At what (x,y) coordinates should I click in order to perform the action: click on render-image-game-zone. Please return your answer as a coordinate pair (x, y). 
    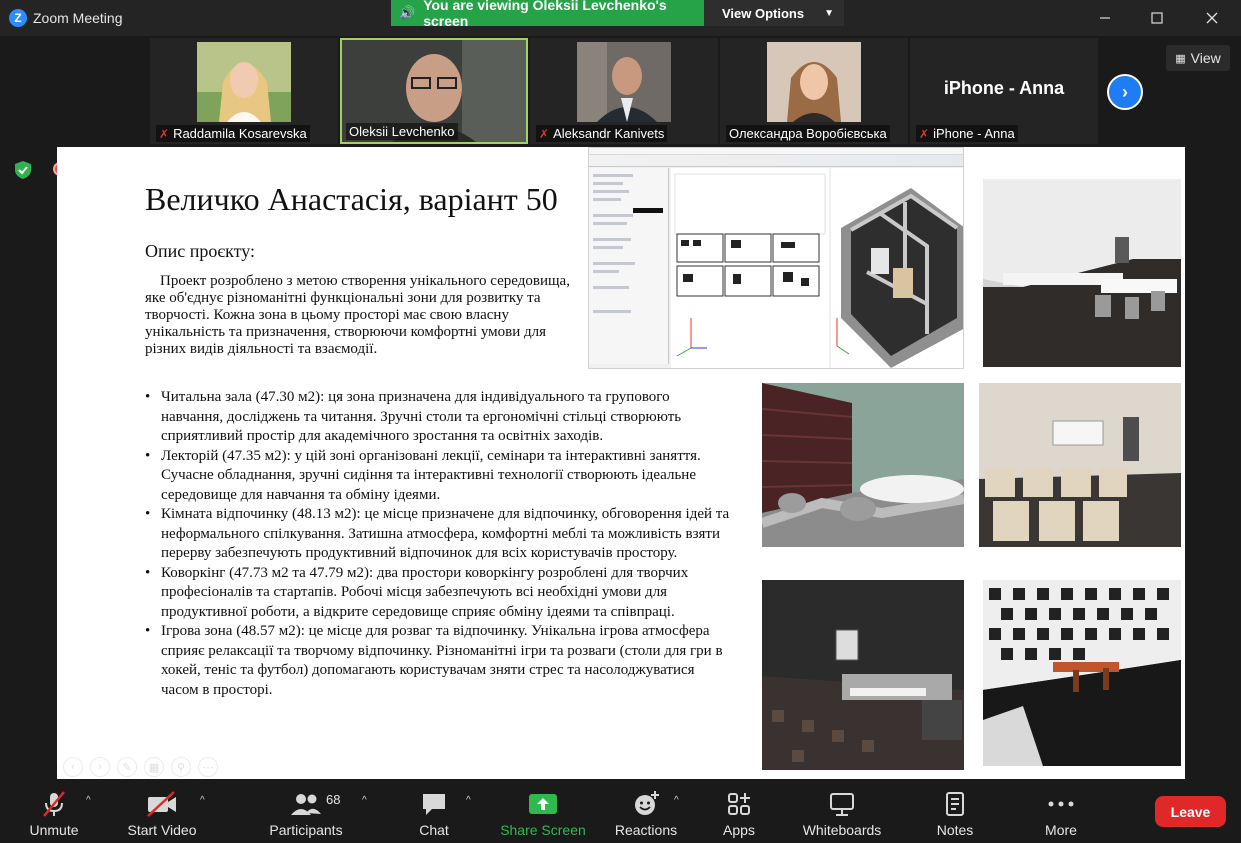
    Looking at the image, I should click on (1082, 673).